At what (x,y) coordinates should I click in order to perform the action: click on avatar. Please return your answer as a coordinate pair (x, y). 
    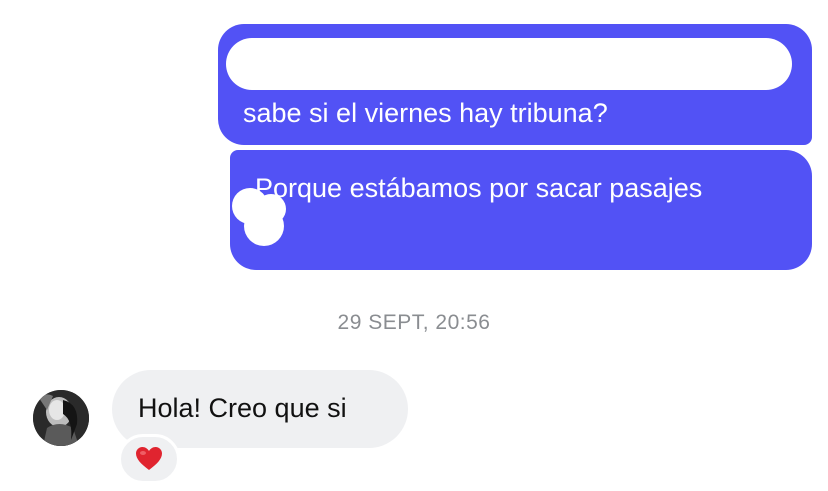
    Looking at the image, I should click on (61, 418).